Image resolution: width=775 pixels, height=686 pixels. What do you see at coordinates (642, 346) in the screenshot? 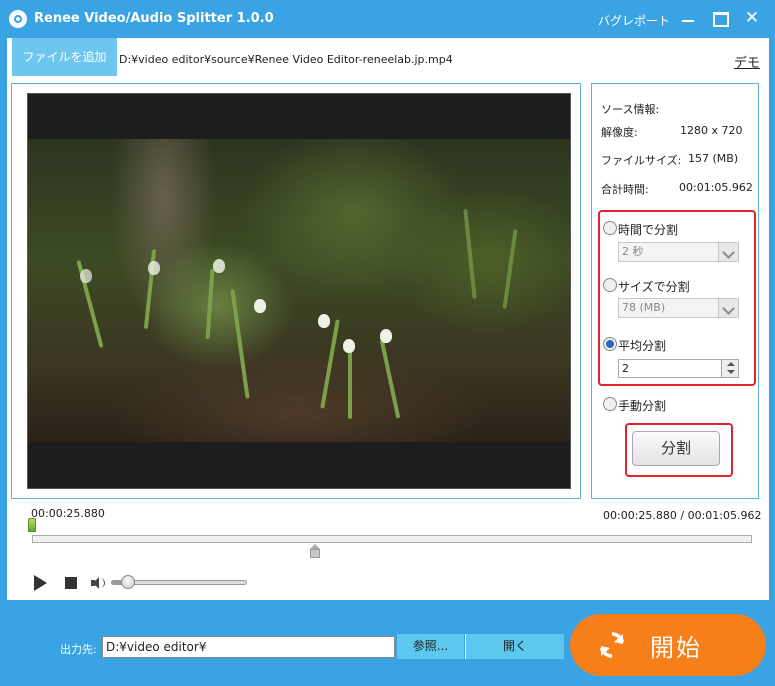
I see `split-evenly-label: 平均分割` at bounding box center [642, 346].